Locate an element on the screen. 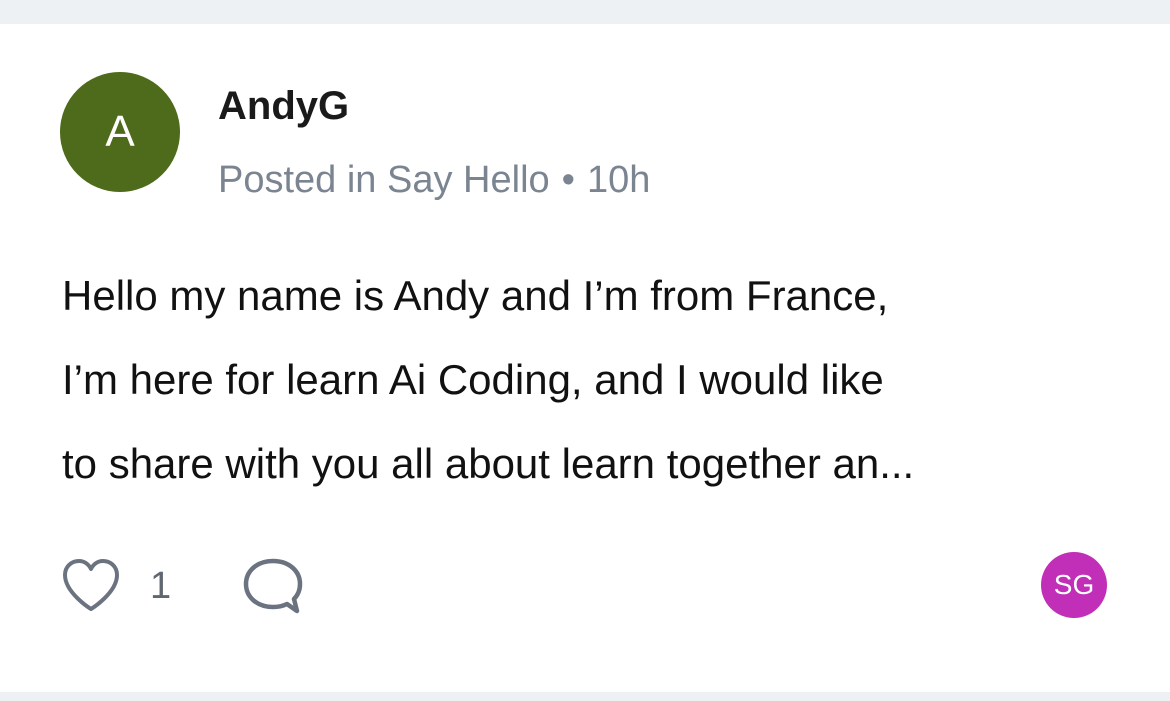 This screenshot has width=1170, height=701. comment-bubble-icon is located at coordinates (273, 586).